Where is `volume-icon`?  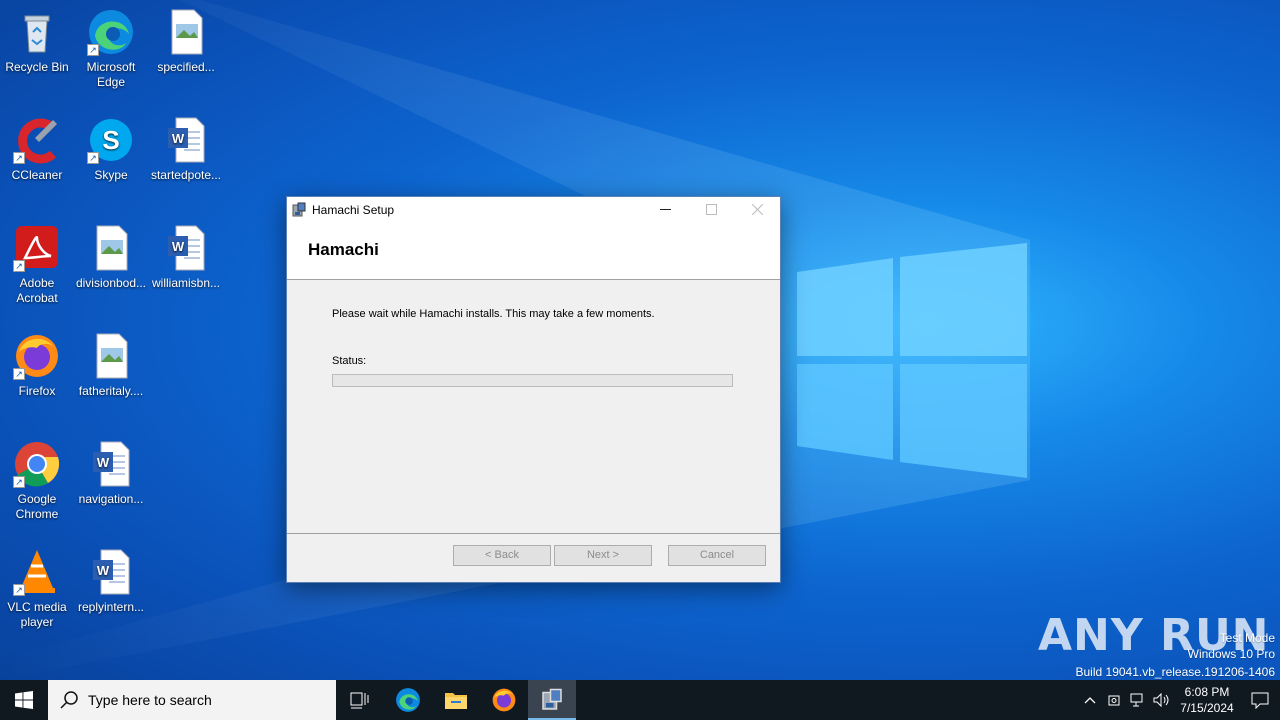
volume-icon is located at coordinates (1161, 700).